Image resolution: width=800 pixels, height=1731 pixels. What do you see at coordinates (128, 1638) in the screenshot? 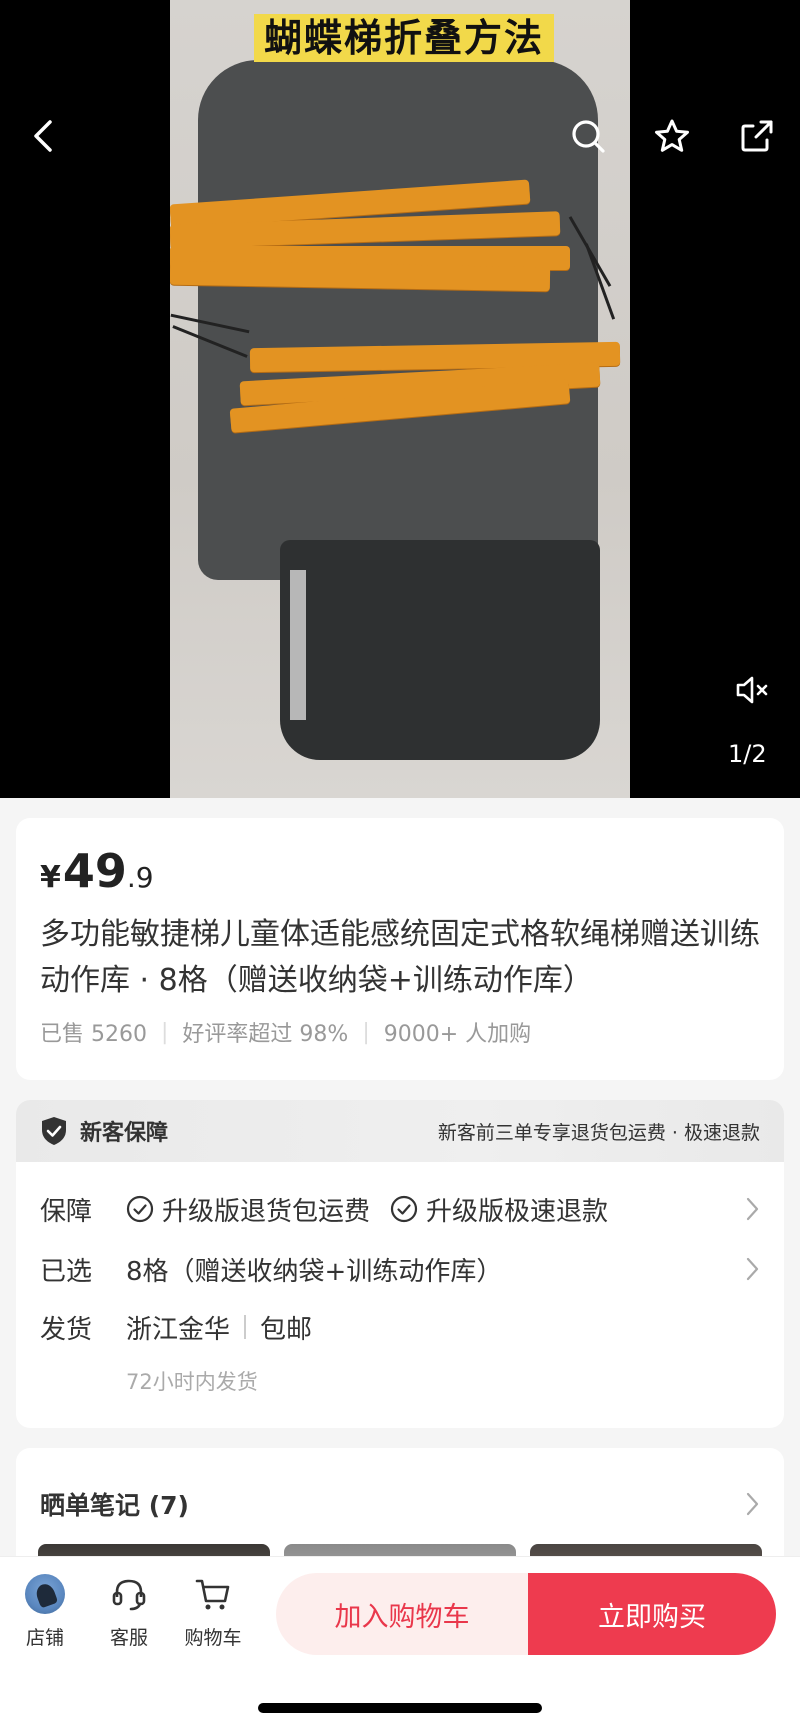
I see `service-label: 客服` at bounding box center [128, 1638].